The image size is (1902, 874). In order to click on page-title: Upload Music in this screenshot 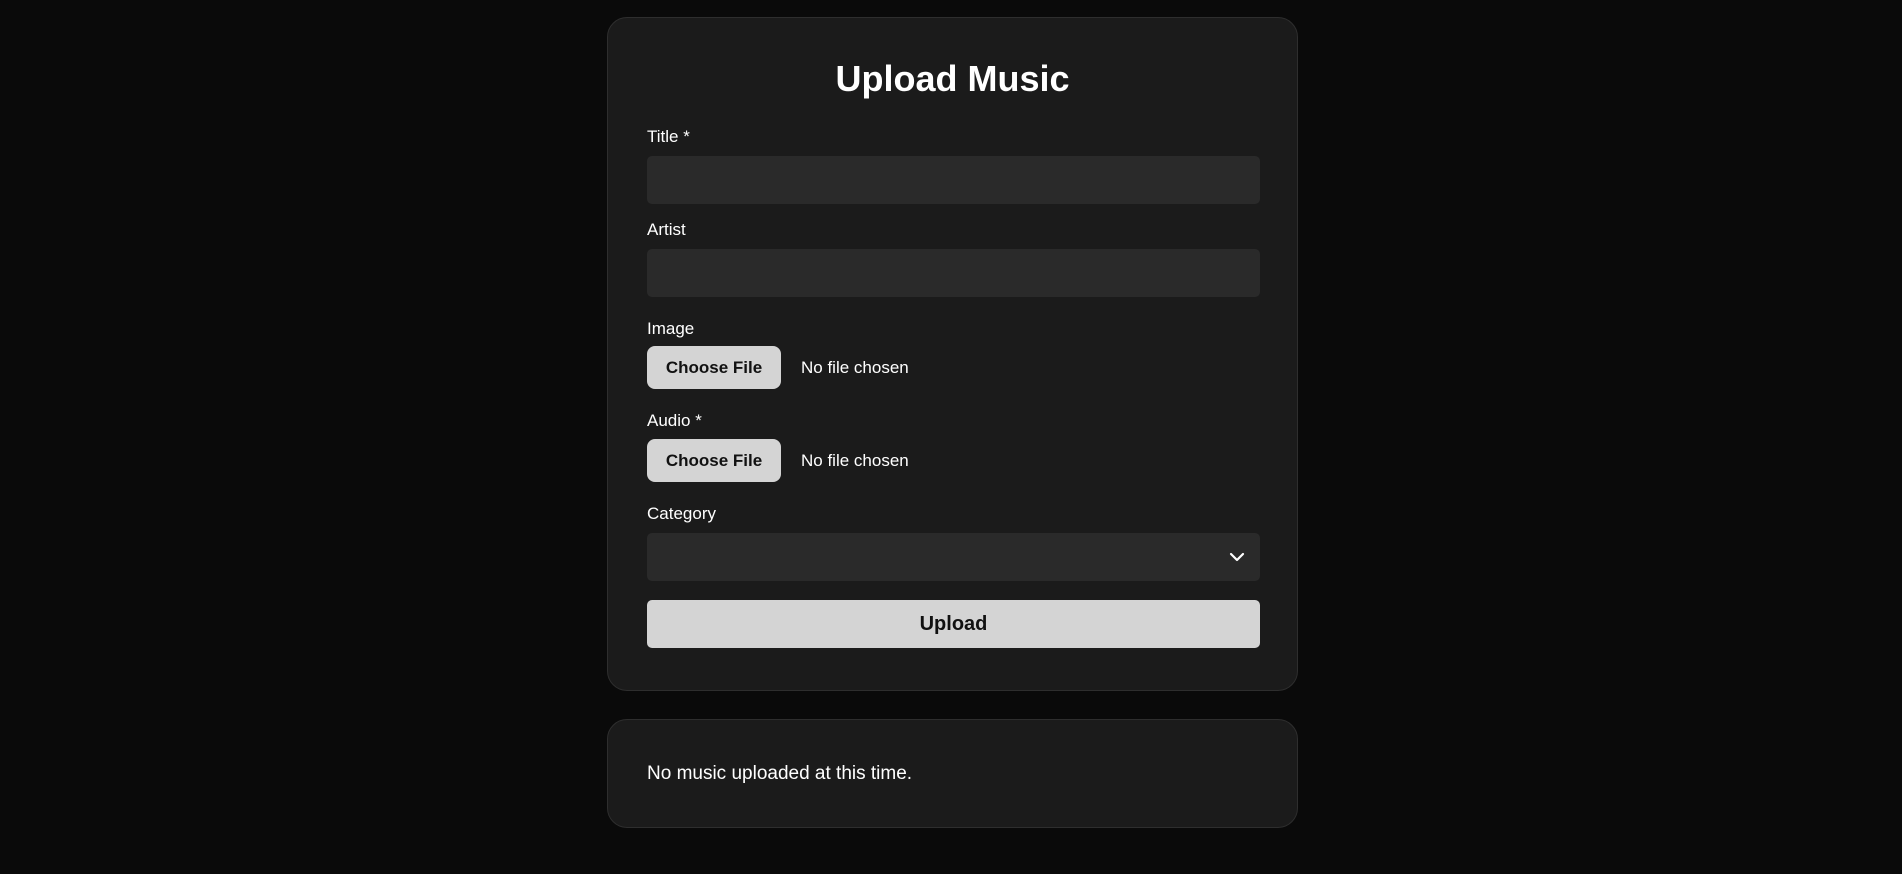, I will do `click(952, 78)`.